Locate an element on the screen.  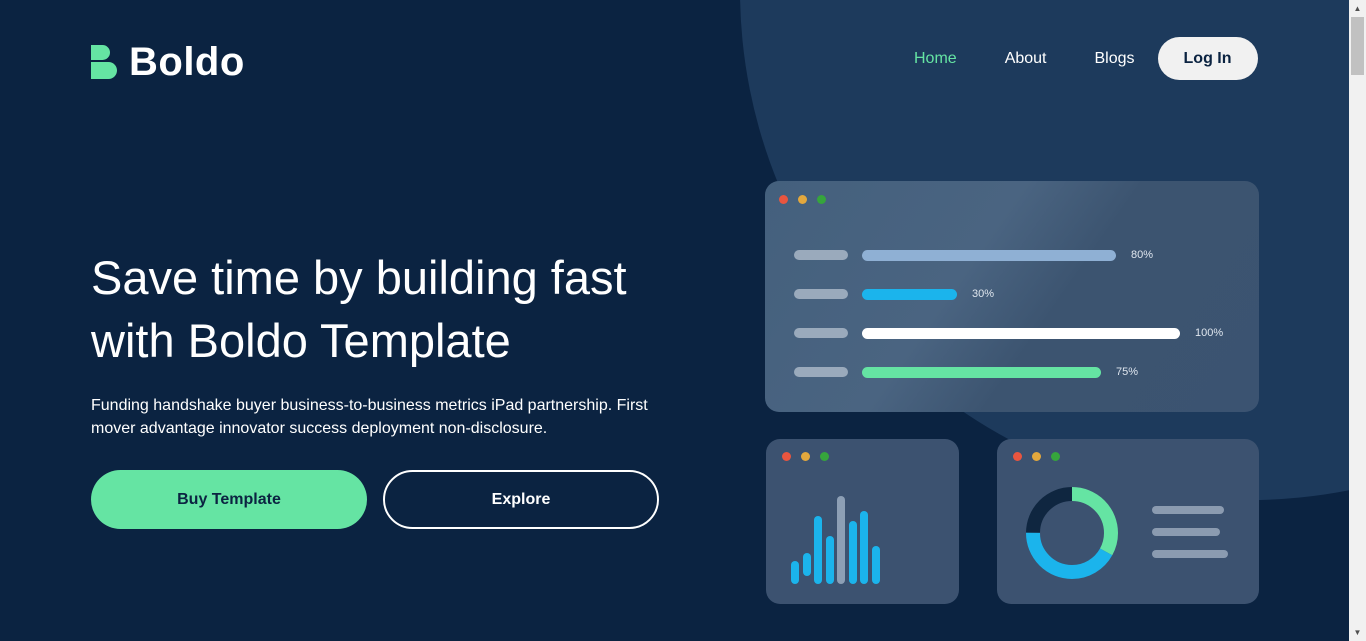
scroll-thumb is located at coordinates (1357, 46).